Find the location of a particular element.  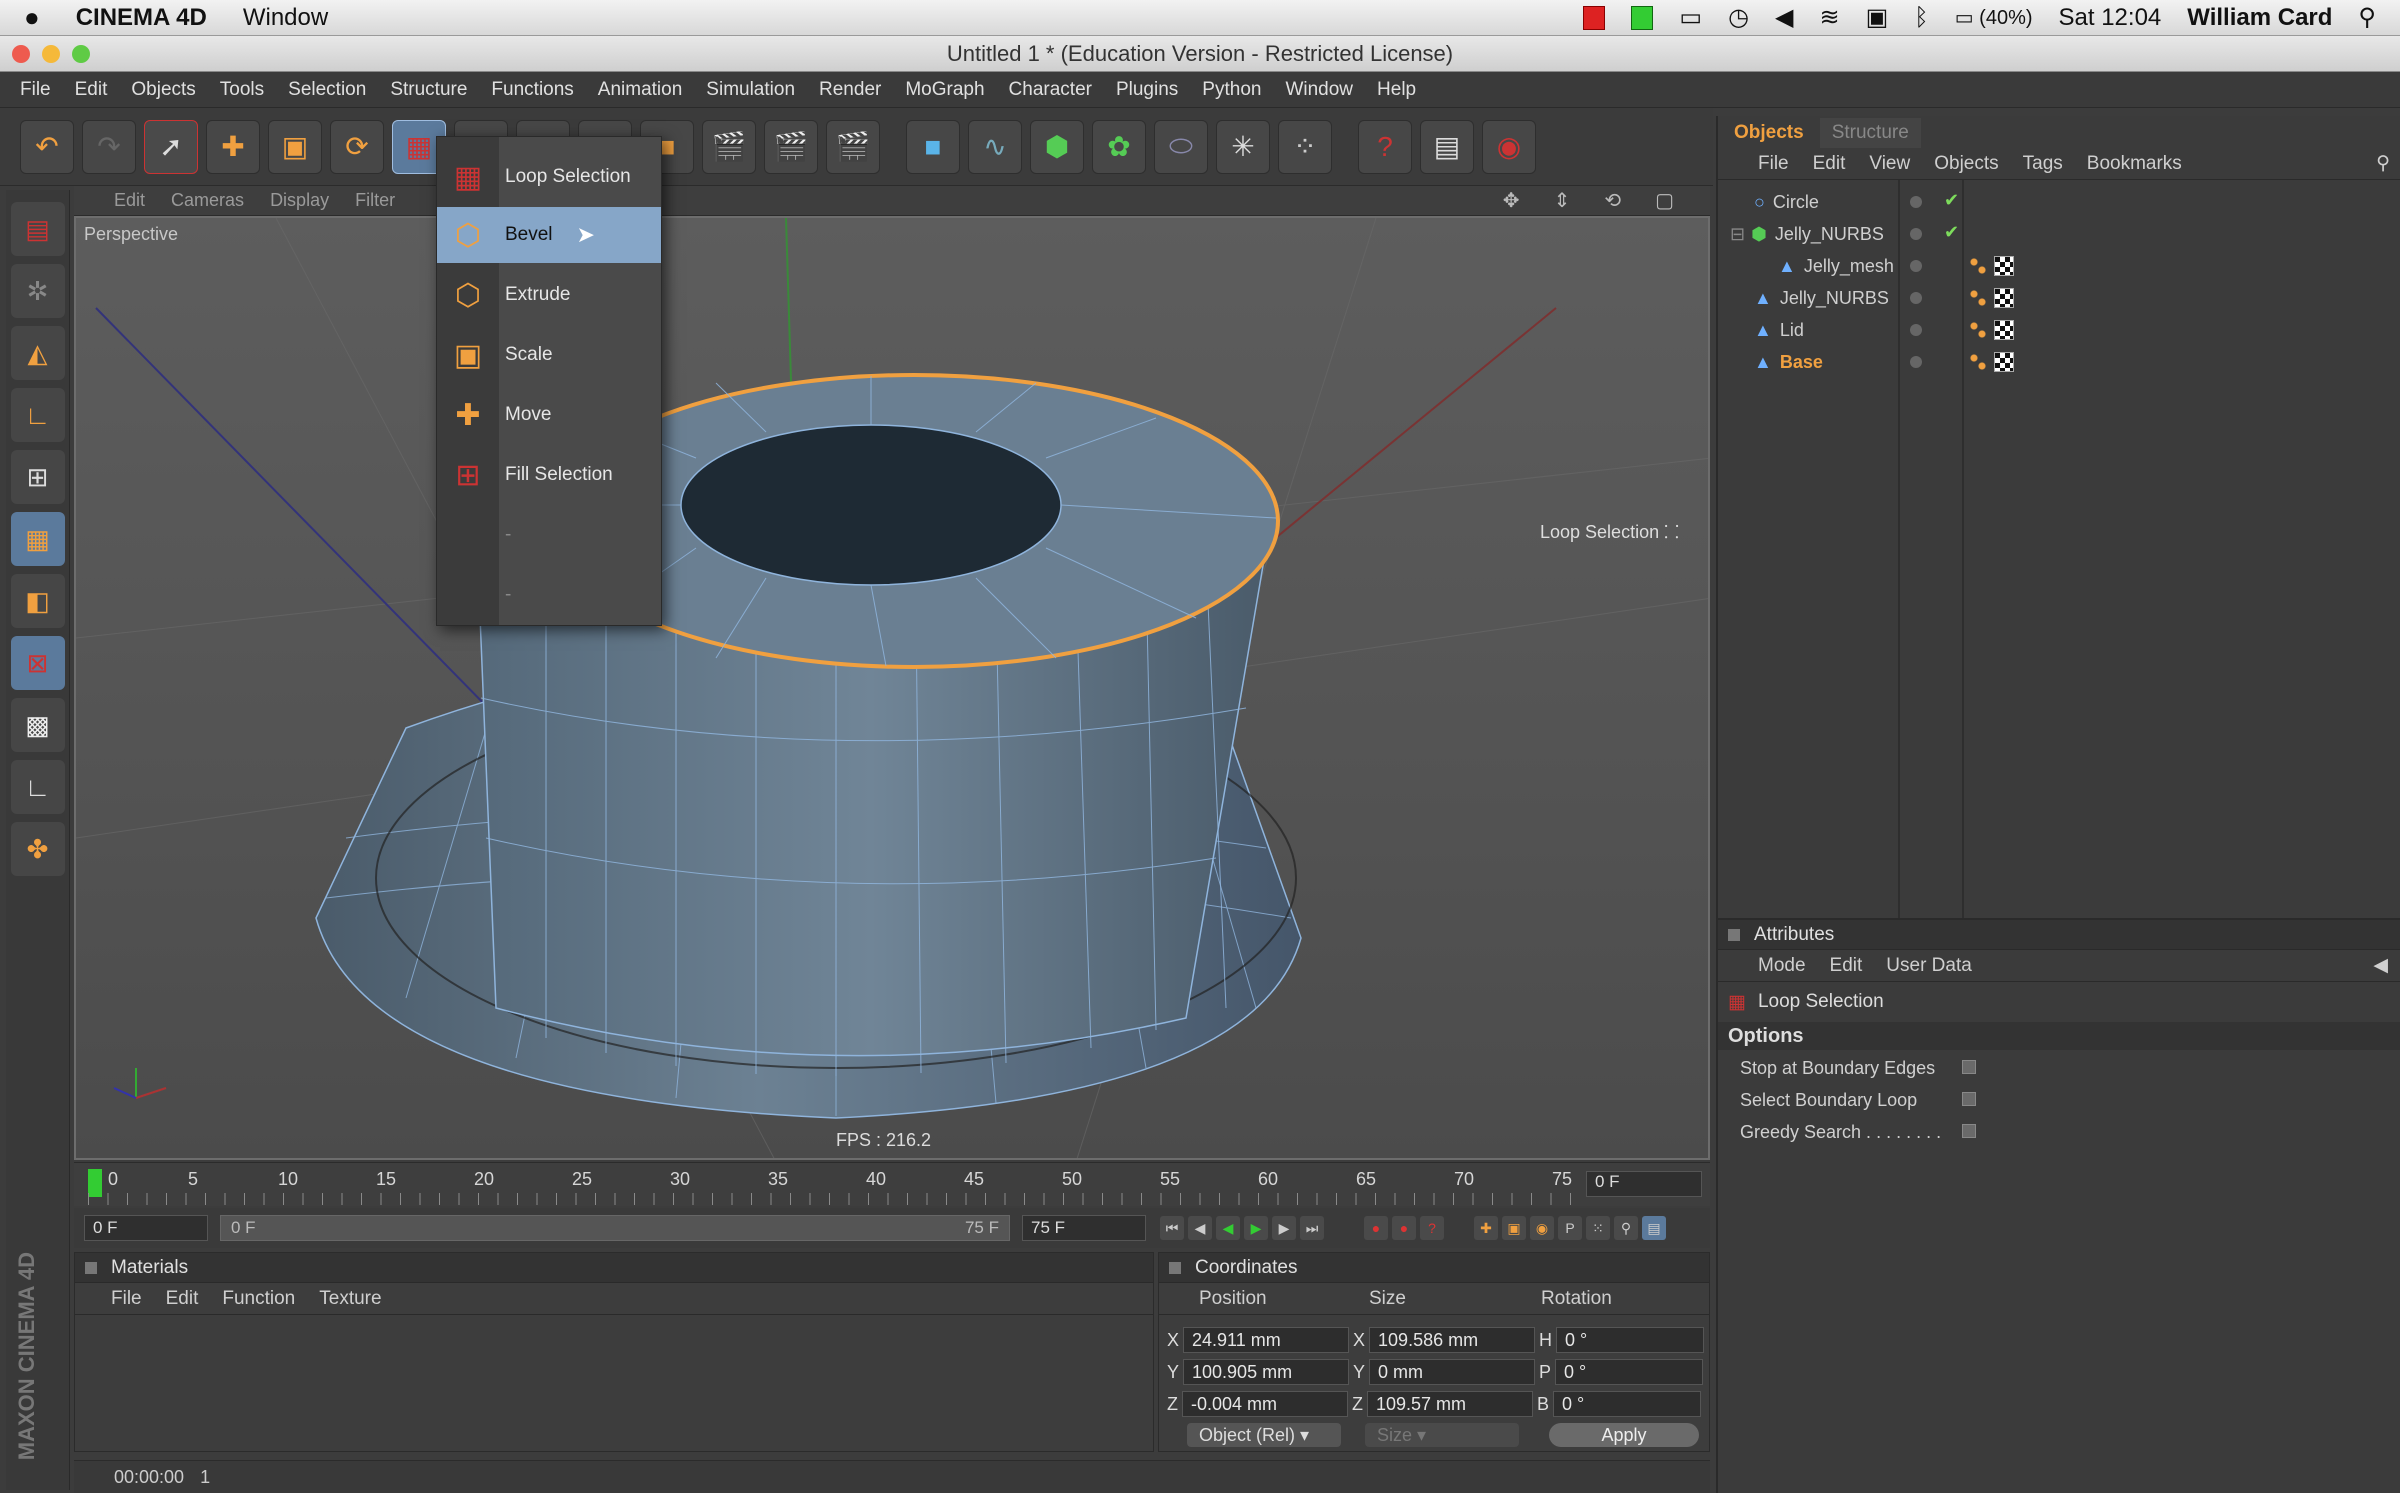

live-selection-icon: ➚ is located at coordinates (171, 146).